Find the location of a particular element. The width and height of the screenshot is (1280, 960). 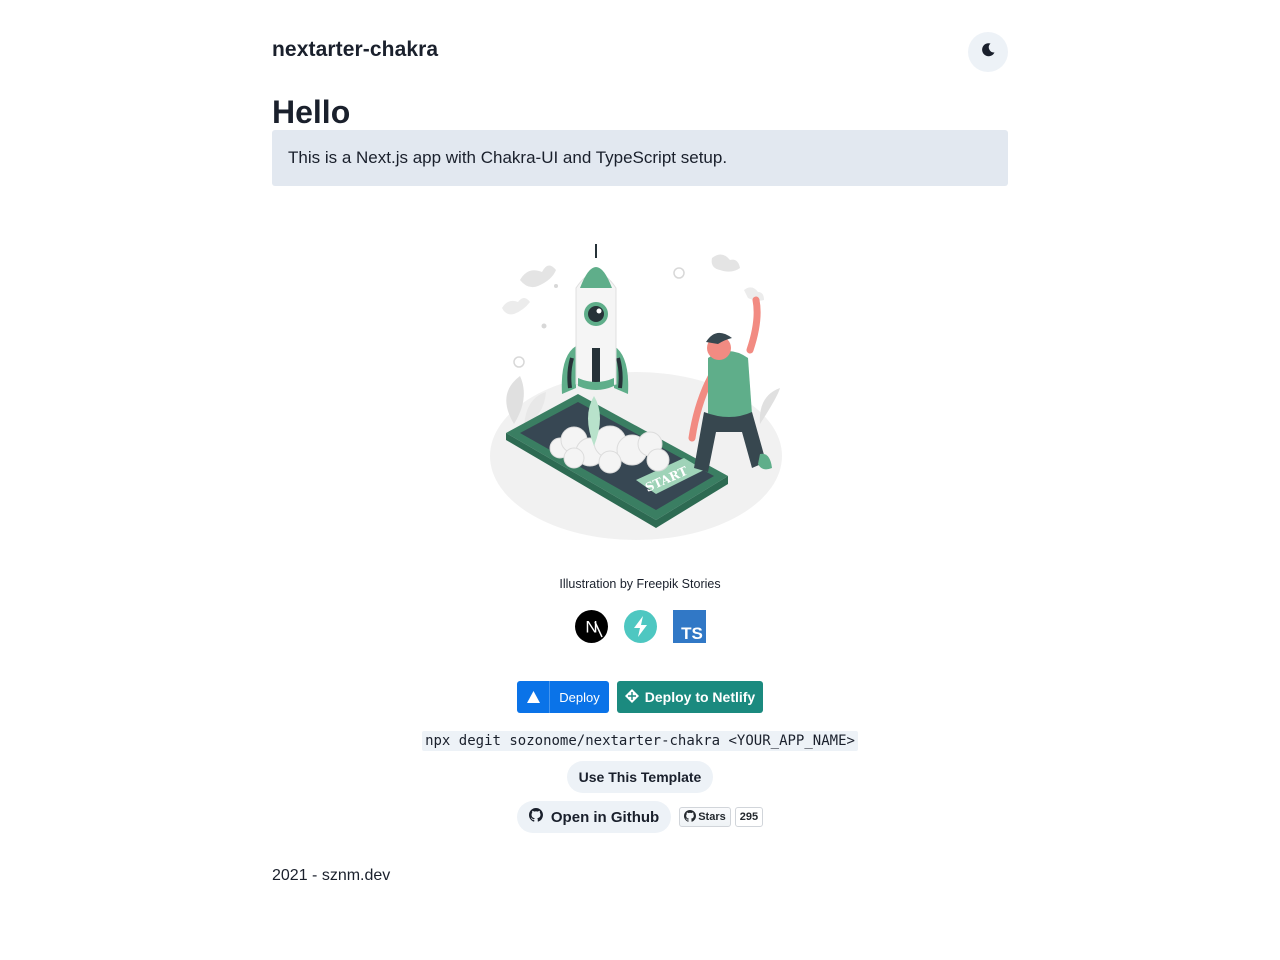

deploy-netlify-label: Deploy to Netlify is located at coordinates (700, 697).